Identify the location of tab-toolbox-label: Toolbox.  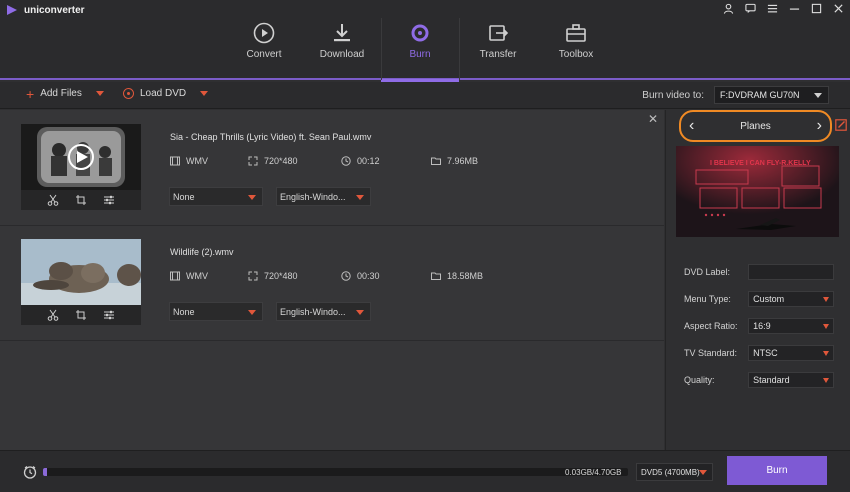
(576, 54).